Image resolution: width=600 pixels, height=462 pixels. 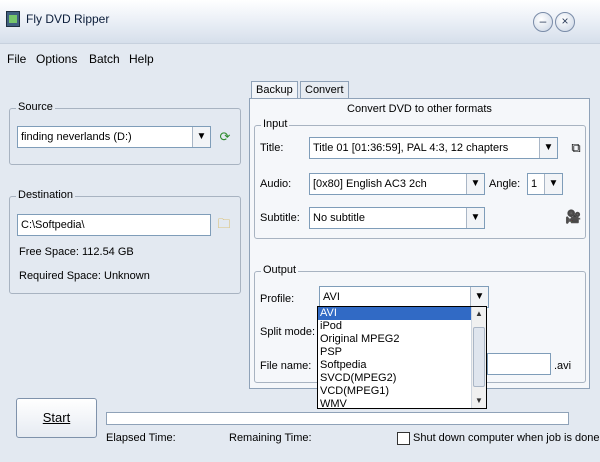 What do you see at coordinates (403, 438) in the screenshot?
I see `shutdown-checkbox` at bounding box center [403, 438].